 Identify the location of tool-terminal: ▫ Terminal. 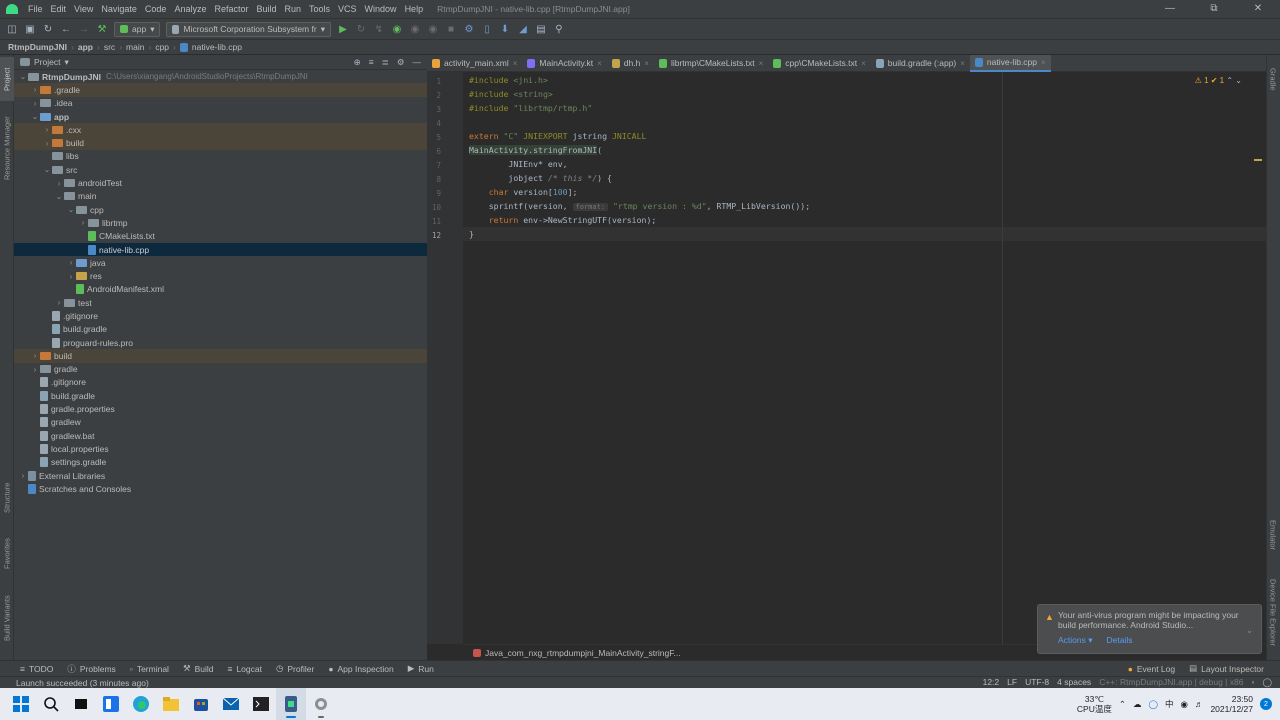
(149, 669).